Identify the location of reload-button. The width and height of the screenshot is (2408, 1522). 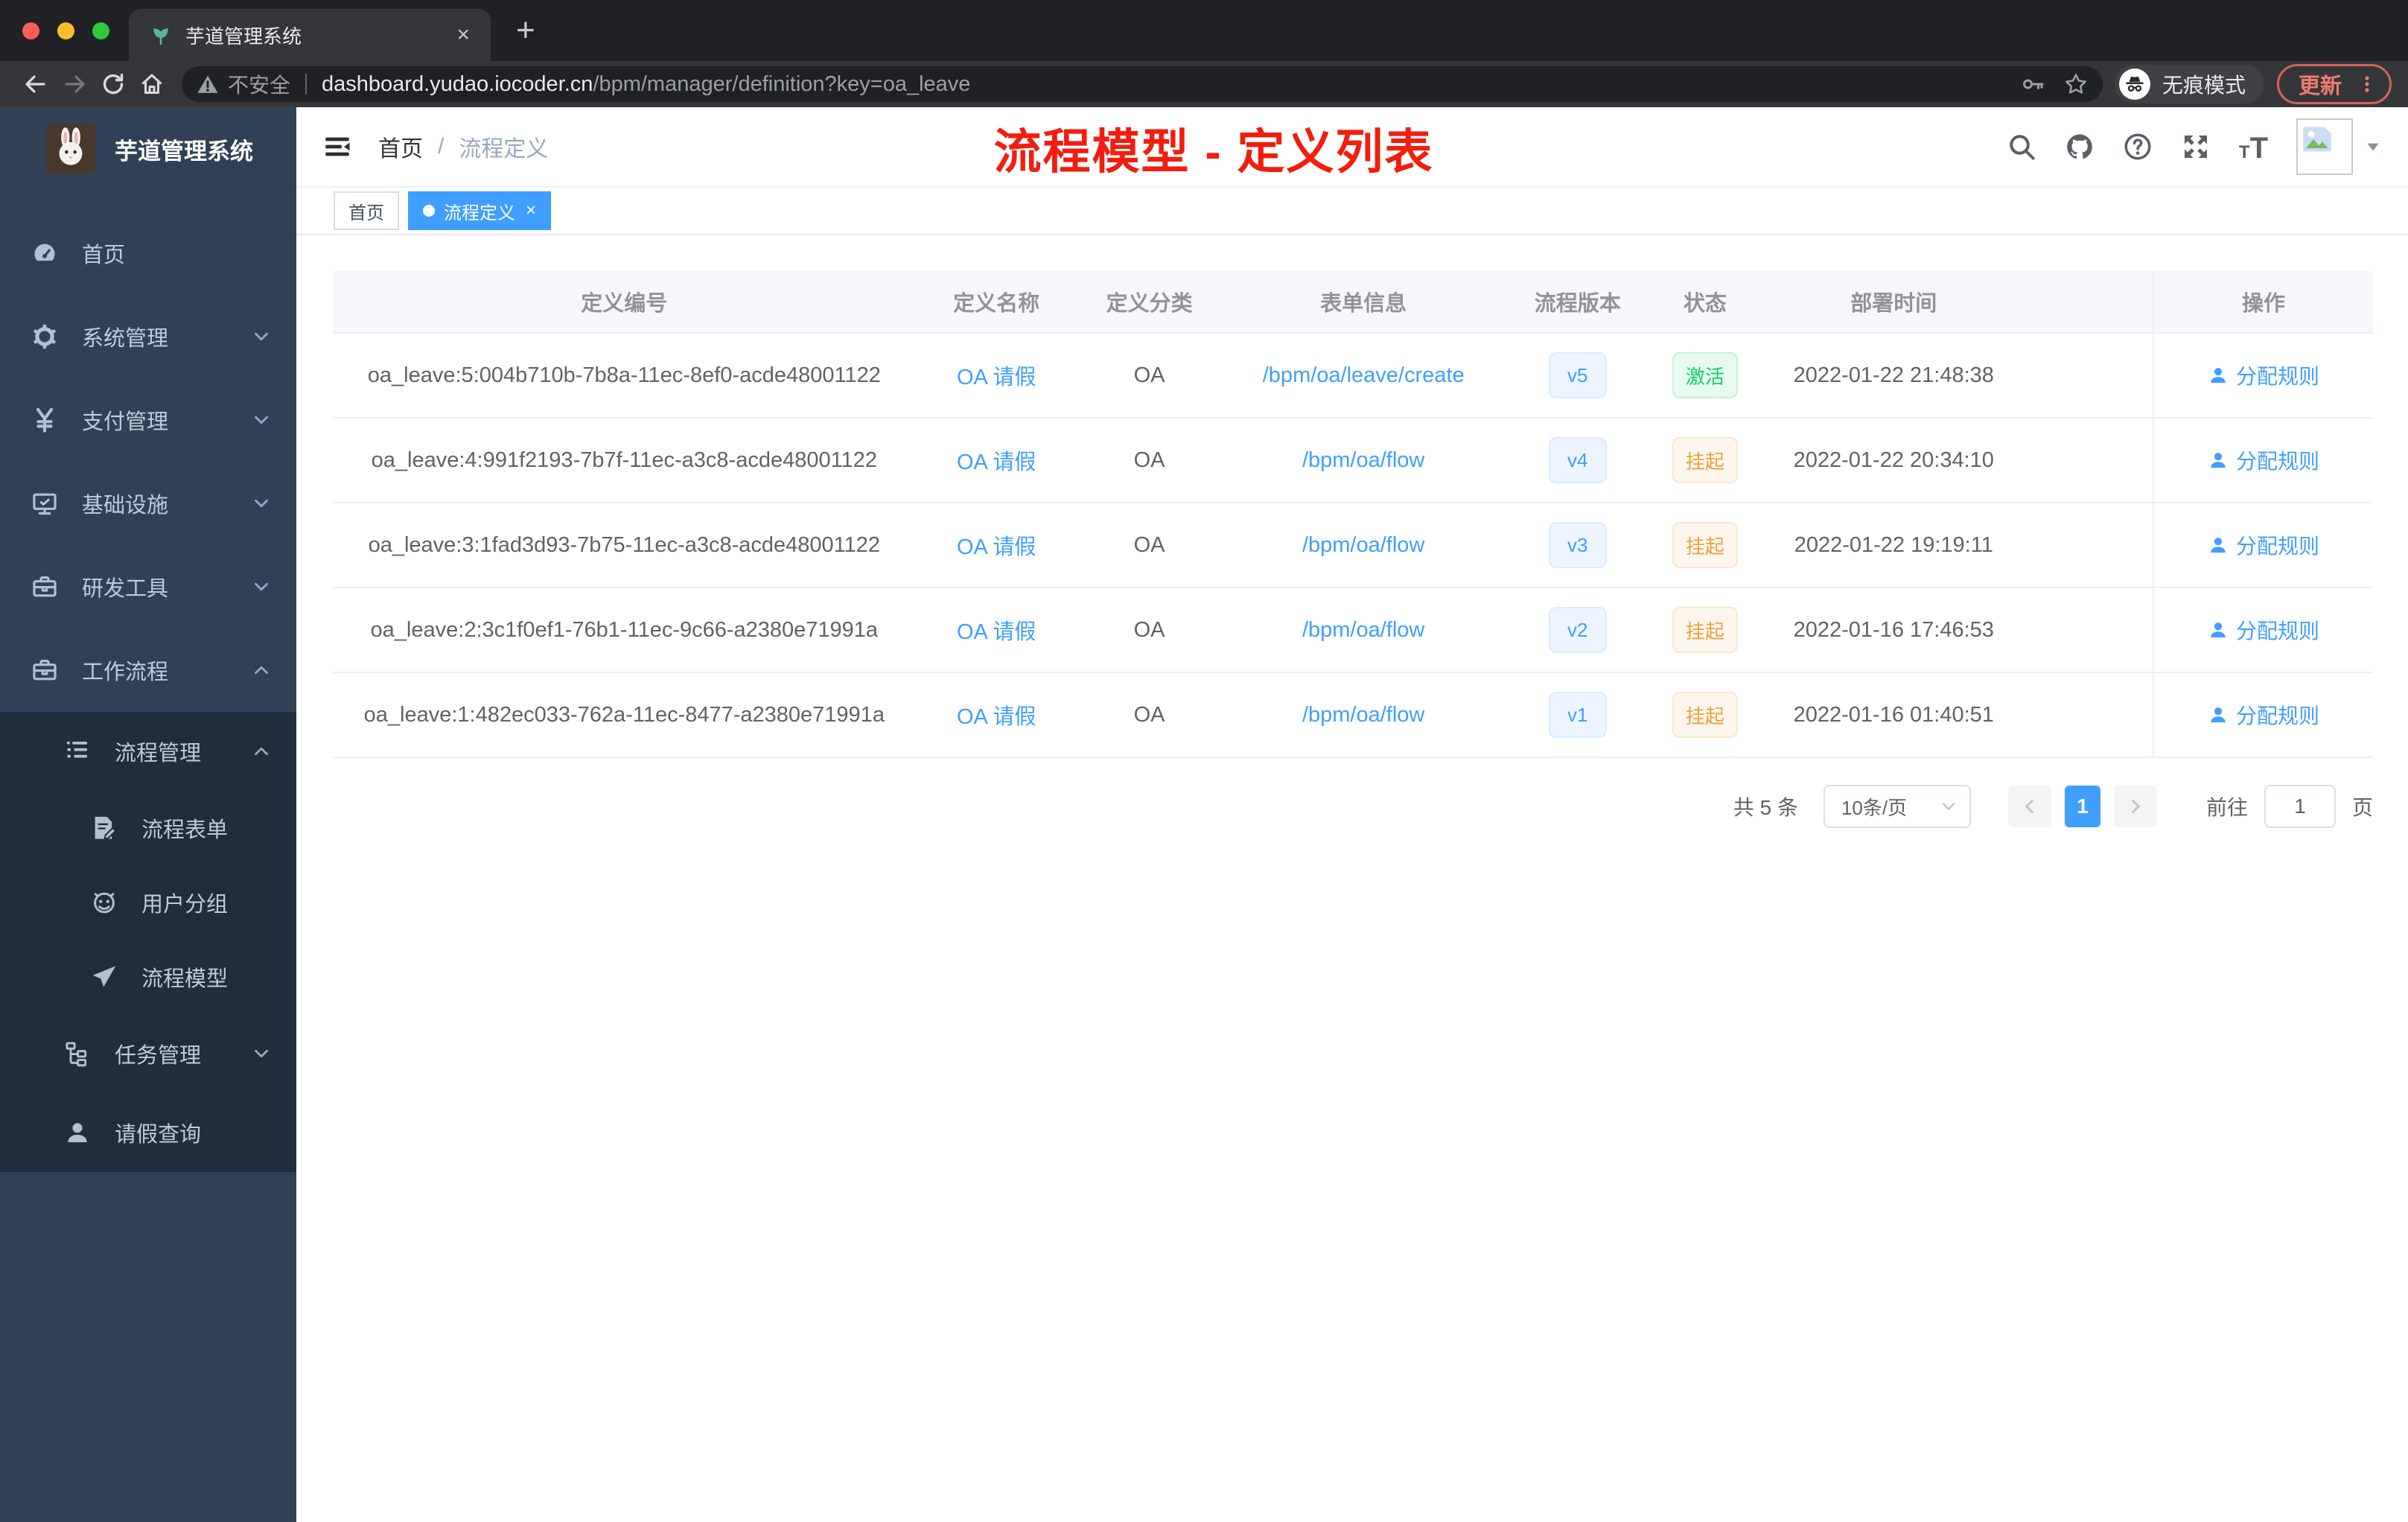
(113, 84).